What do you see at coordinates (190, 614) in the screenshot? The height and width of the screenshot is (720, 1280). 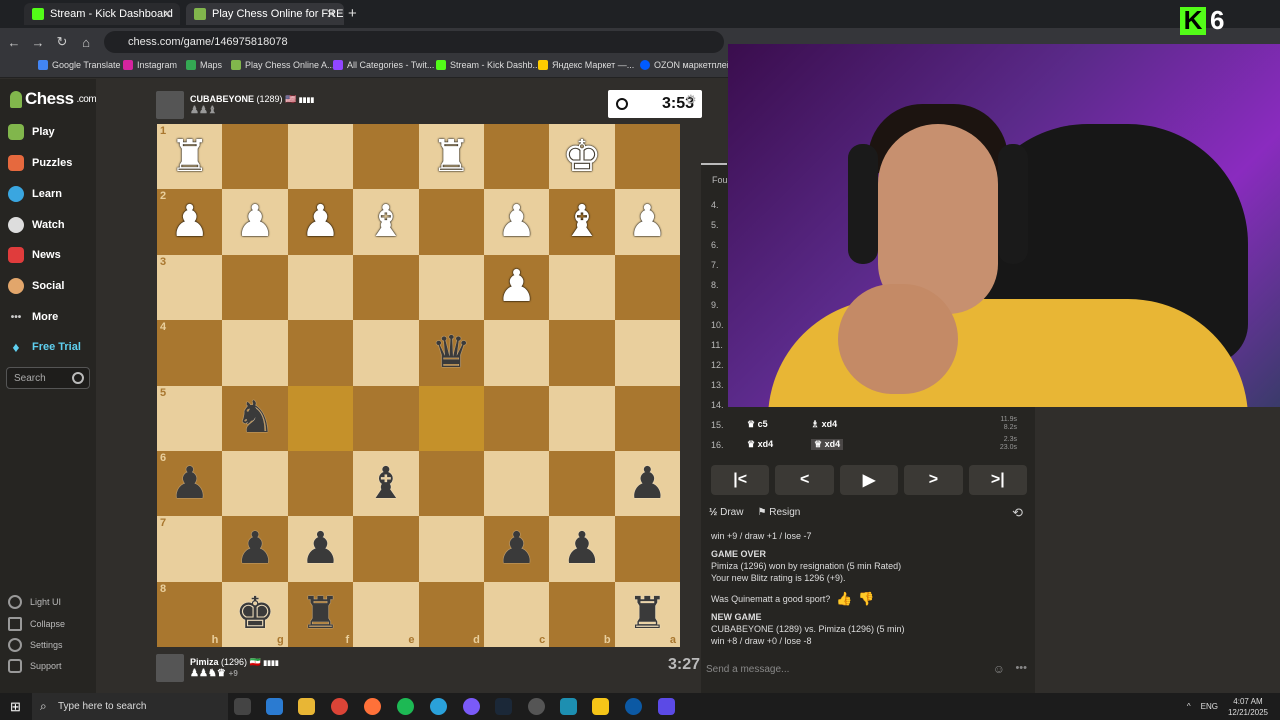 I see `board-square: 8h` at bounding box center [190, 614].